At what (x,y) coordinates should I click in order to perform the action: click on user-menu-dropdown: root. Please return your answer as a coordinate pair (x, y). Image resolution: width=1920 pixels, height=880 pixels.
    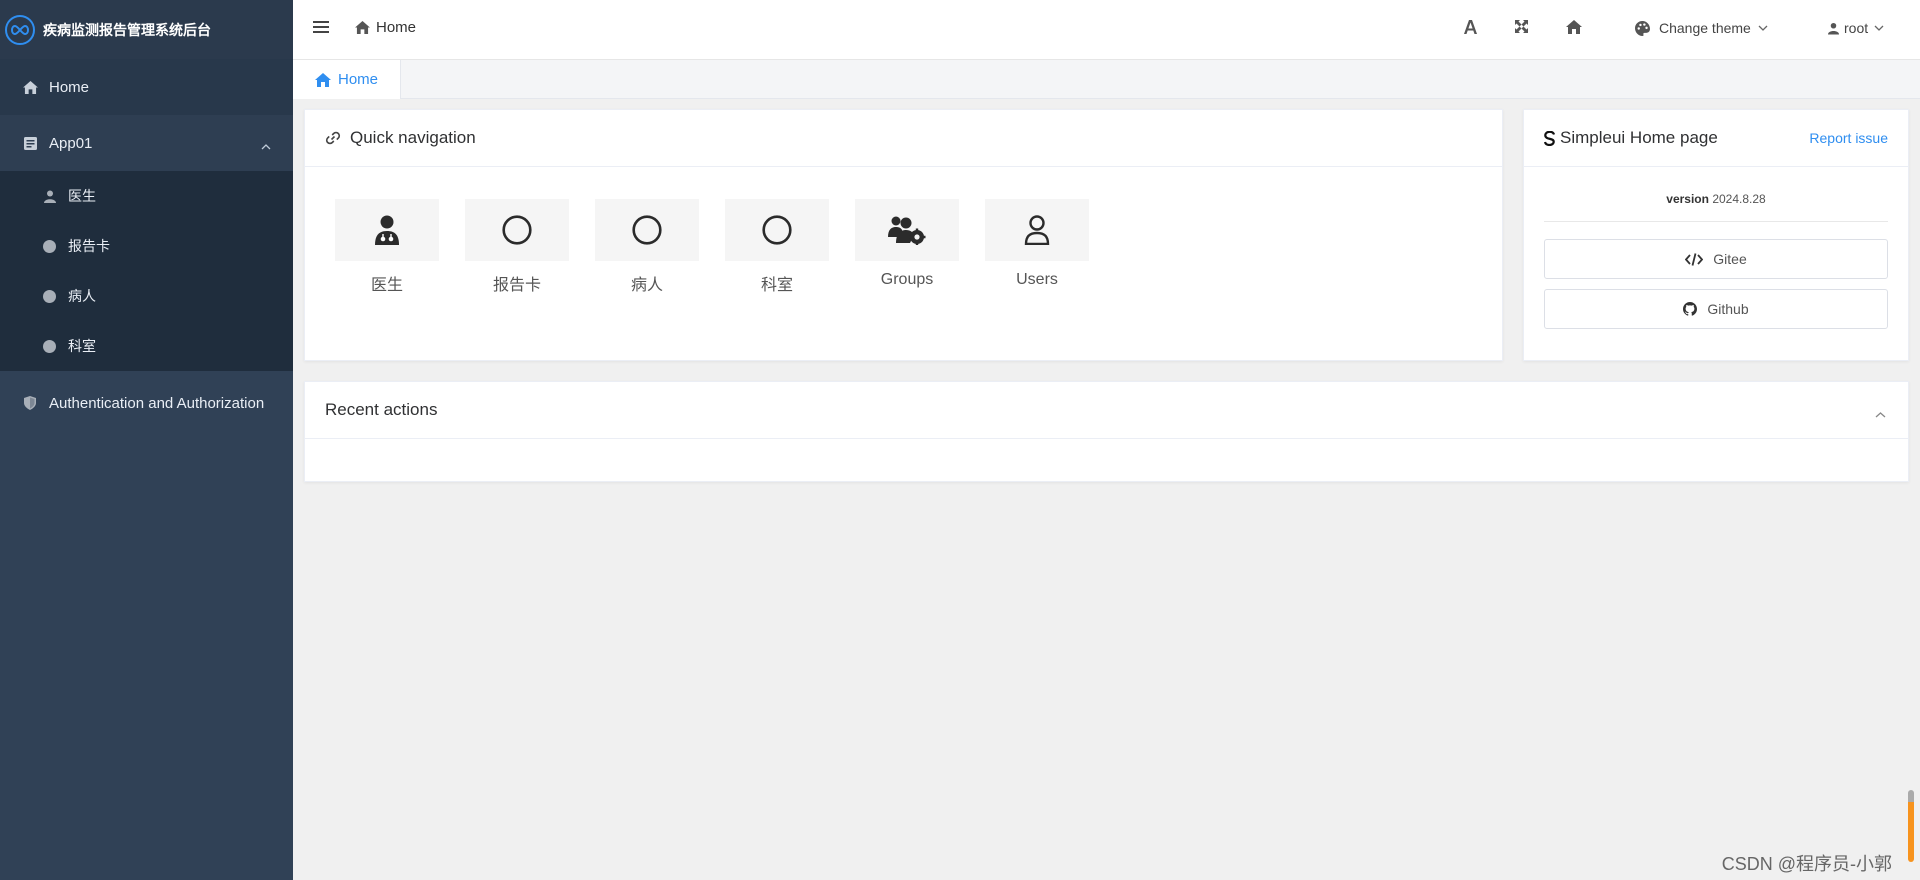
    Looking at the image, I should click on (1856, 28).